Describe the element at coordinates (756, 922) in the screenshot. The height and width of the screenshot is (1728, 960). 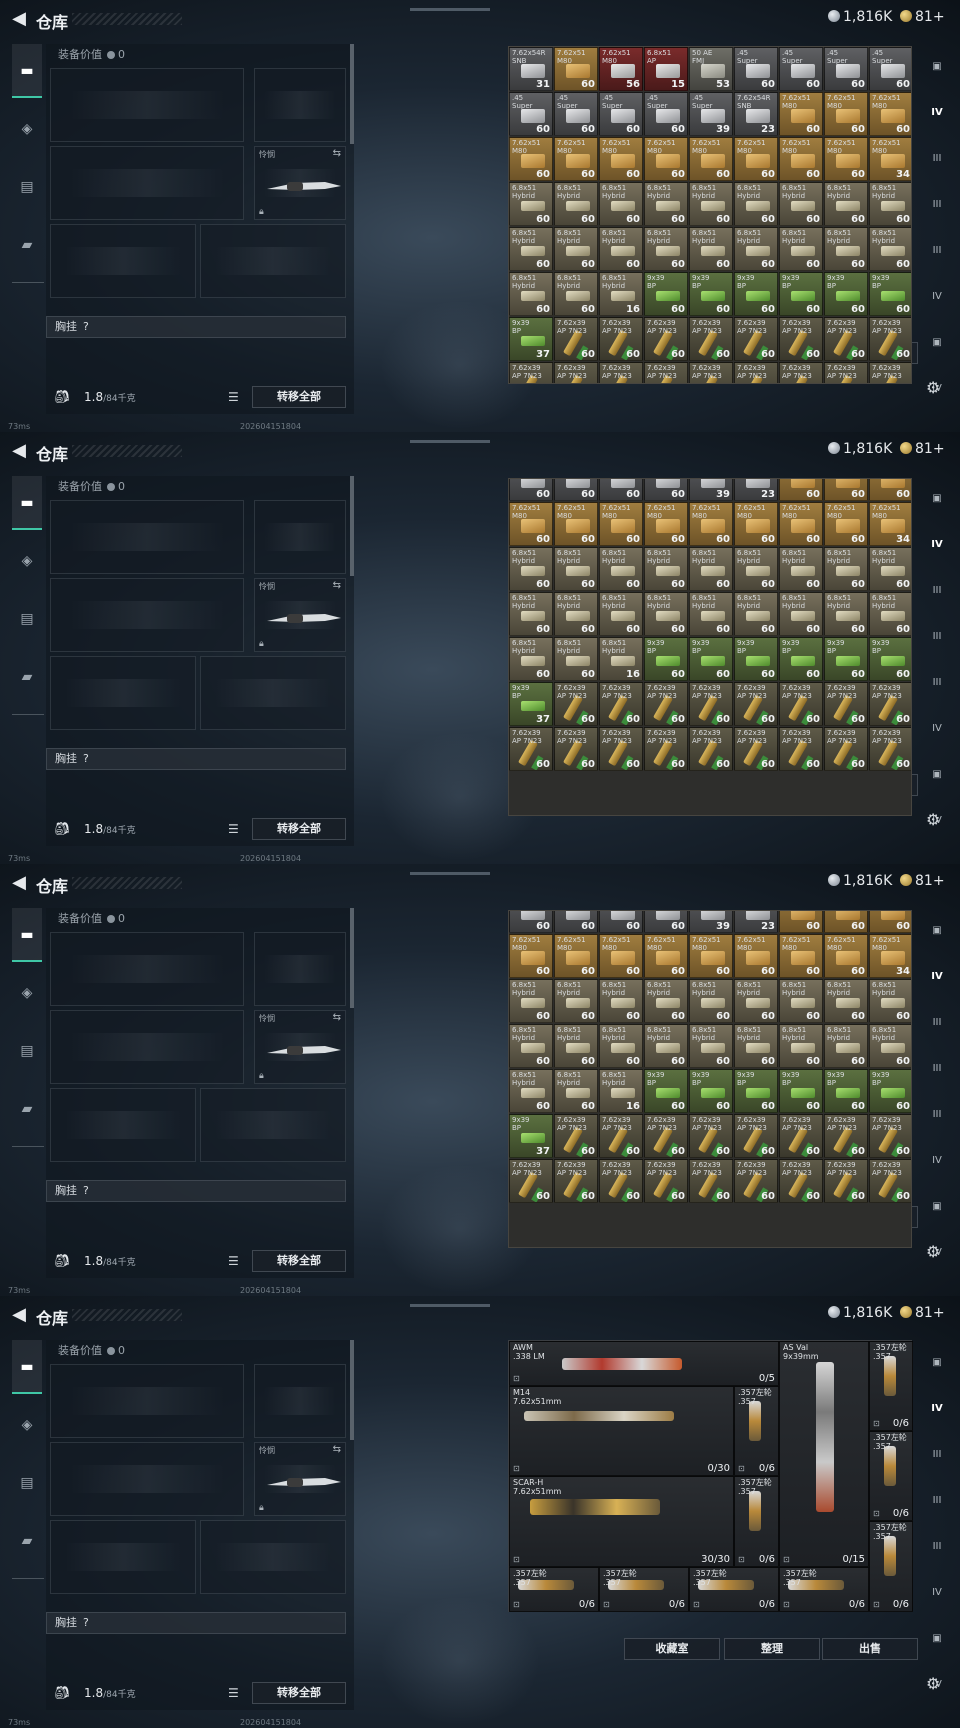
I see `ammo-slot: 23` at that location.